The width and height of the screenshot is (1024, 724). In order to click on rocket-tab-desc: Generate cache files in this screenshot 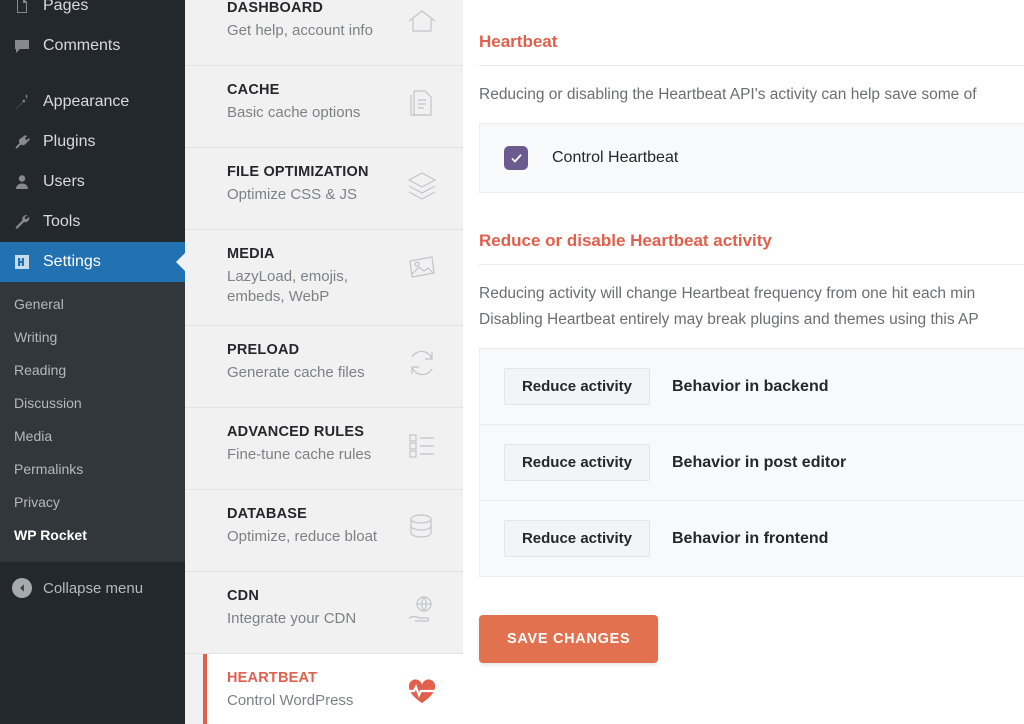, I will do `click(296, 372)`.